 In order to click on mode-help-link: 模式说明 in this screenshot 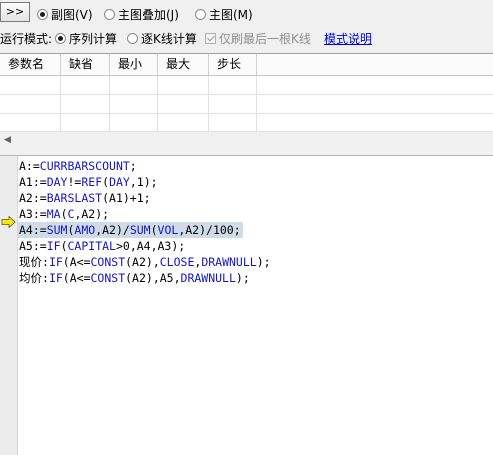, I will do `click(348, 38)`.